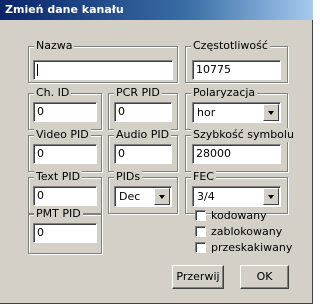 The height and width of the screenshot is (304, 320). I want to click on nazwa-input, so click(103, 70).